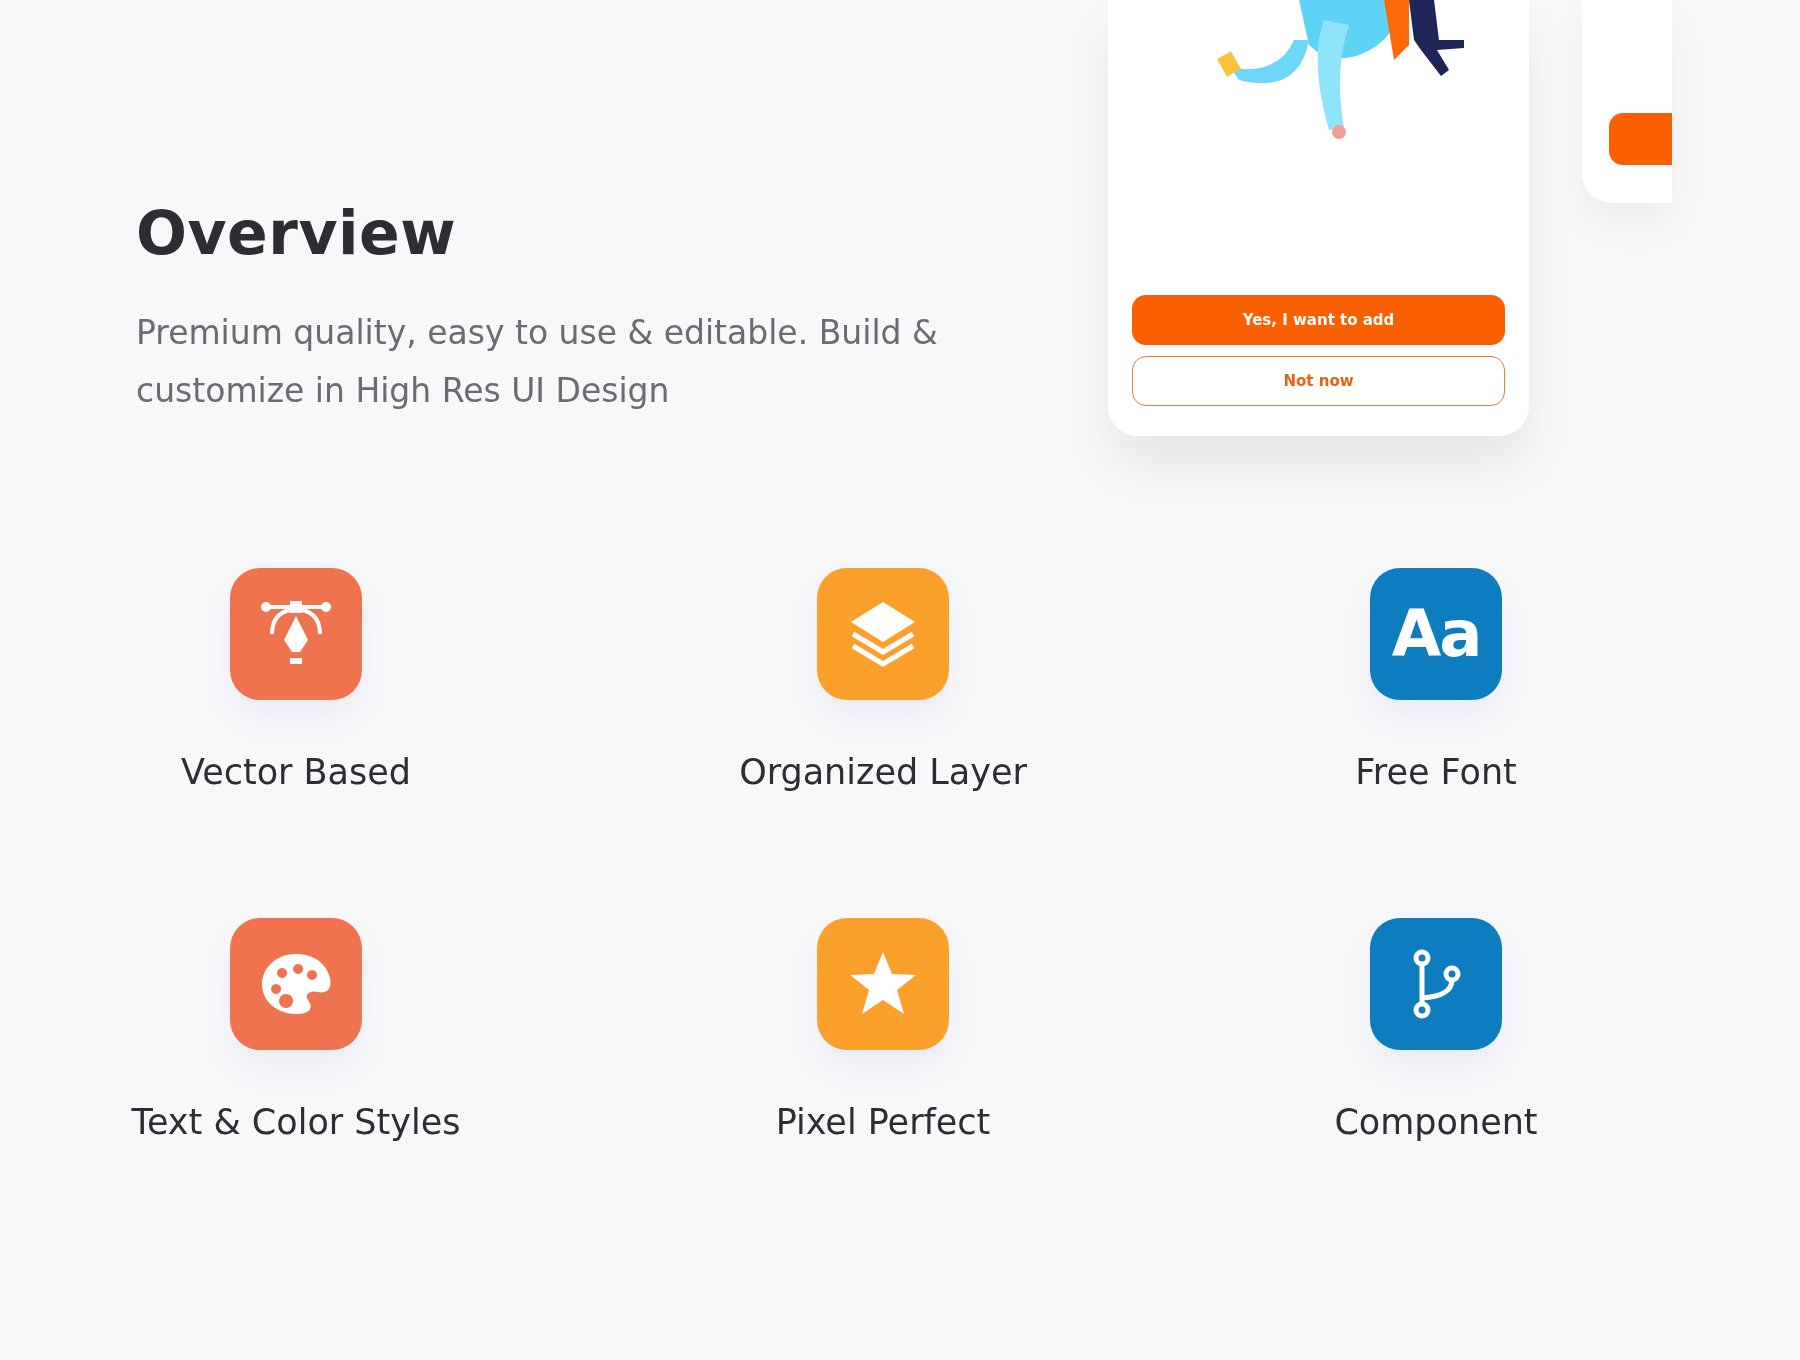  I want to click on font-icon: Aa, so click(1436, 634).